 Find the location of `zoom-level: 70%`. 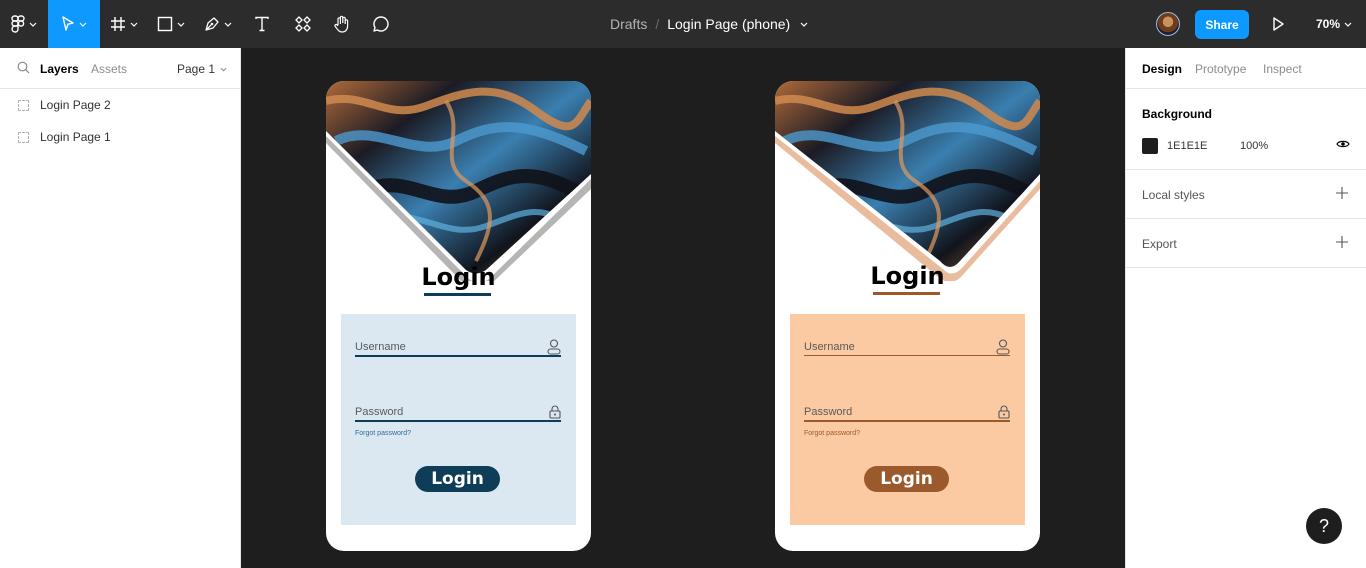

zoom-level: 70% is located at coordinates (1328, 24).